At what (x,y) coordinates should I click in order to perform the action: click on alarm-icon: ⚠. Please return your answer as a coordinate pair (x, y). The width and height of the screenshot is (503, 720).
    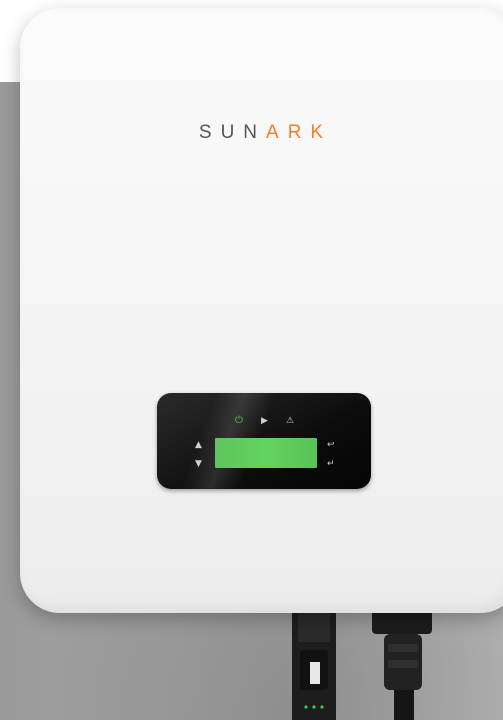
    Looking at the image, I should click on (290, 421).